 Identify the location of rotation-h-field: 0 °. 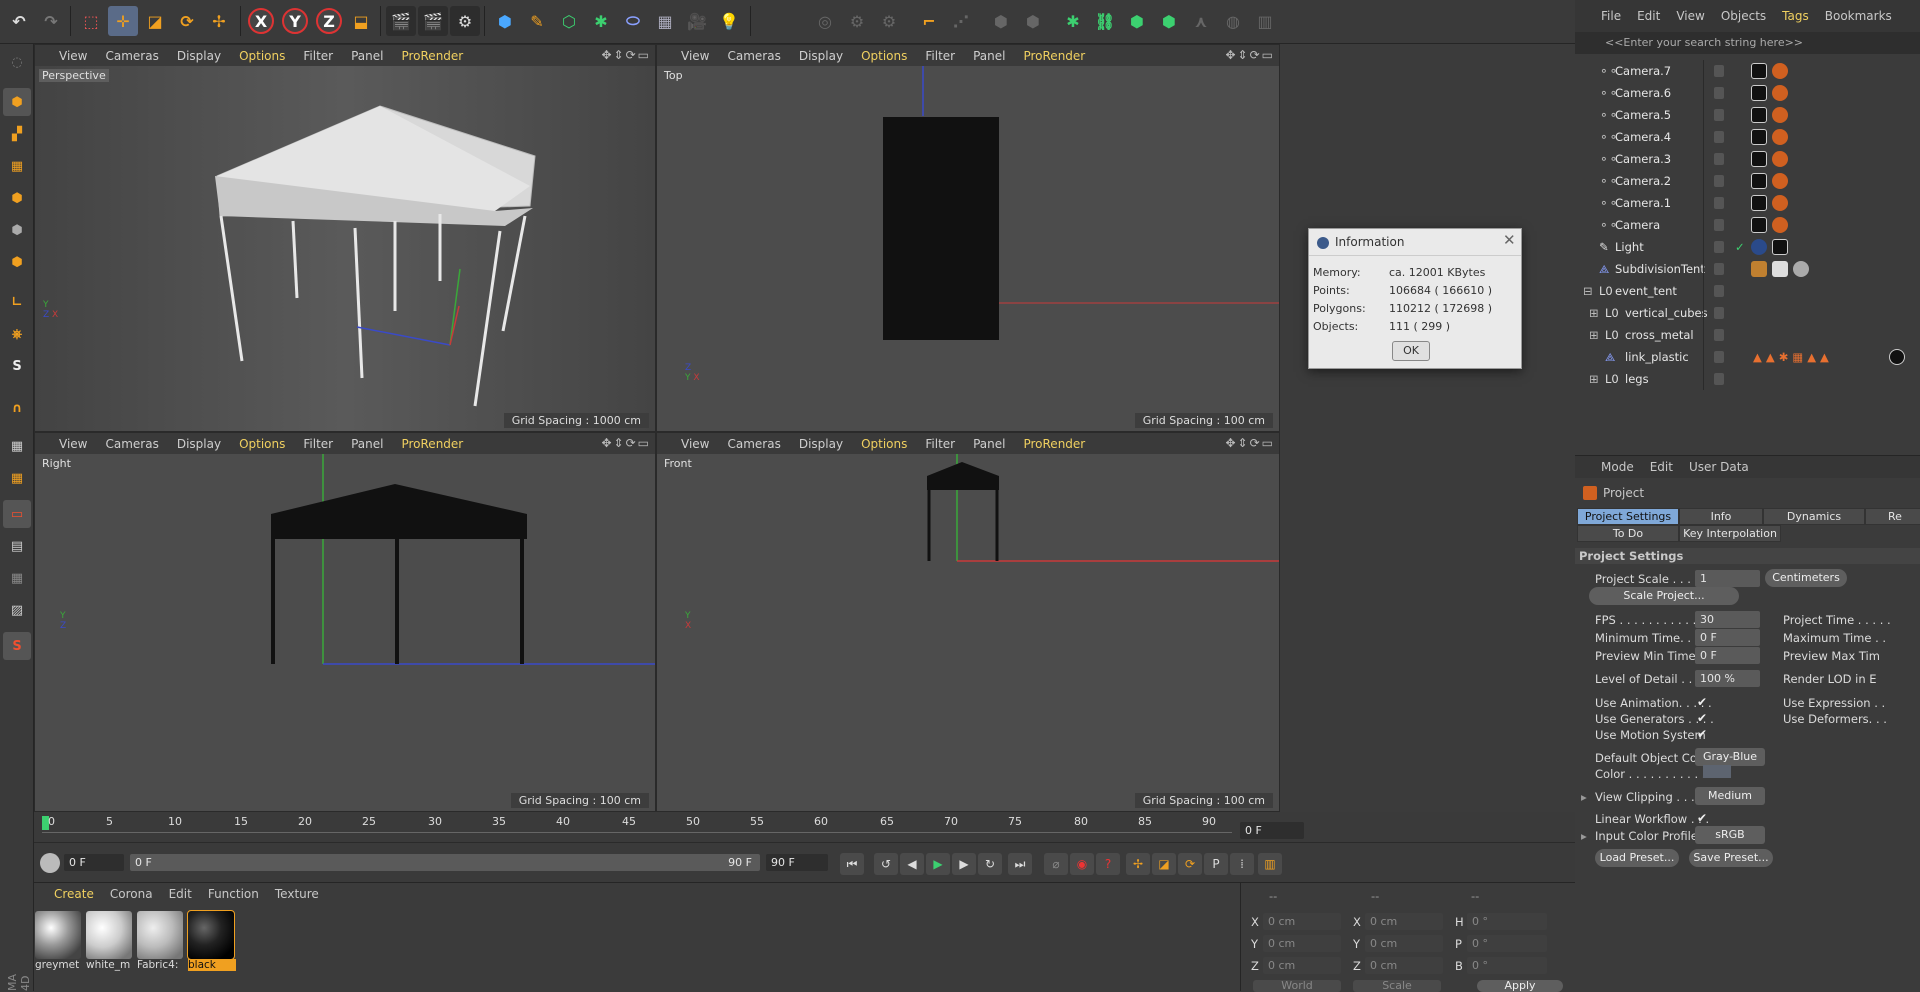
(1507, 921).